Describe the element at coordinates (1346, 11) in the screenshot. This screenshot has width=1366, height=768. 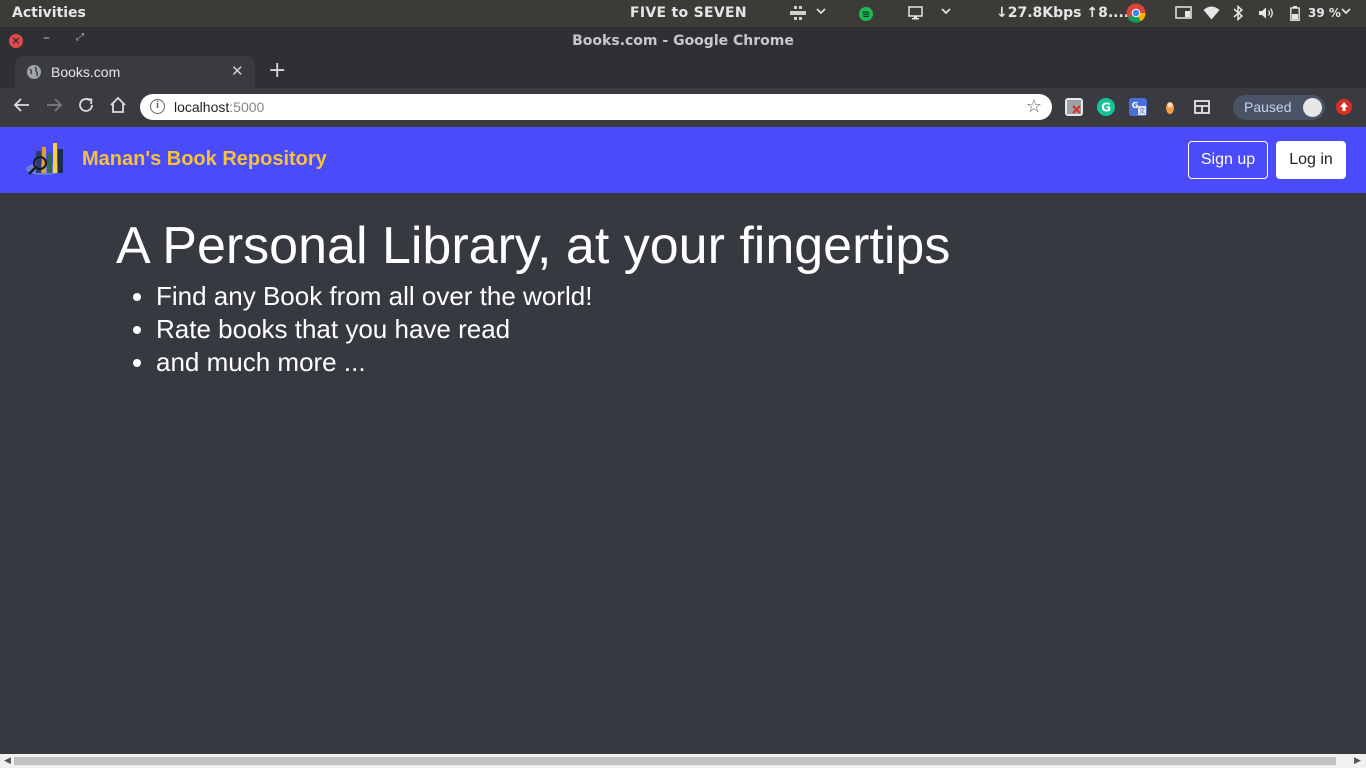
I see `power-menu-icon` at that location.